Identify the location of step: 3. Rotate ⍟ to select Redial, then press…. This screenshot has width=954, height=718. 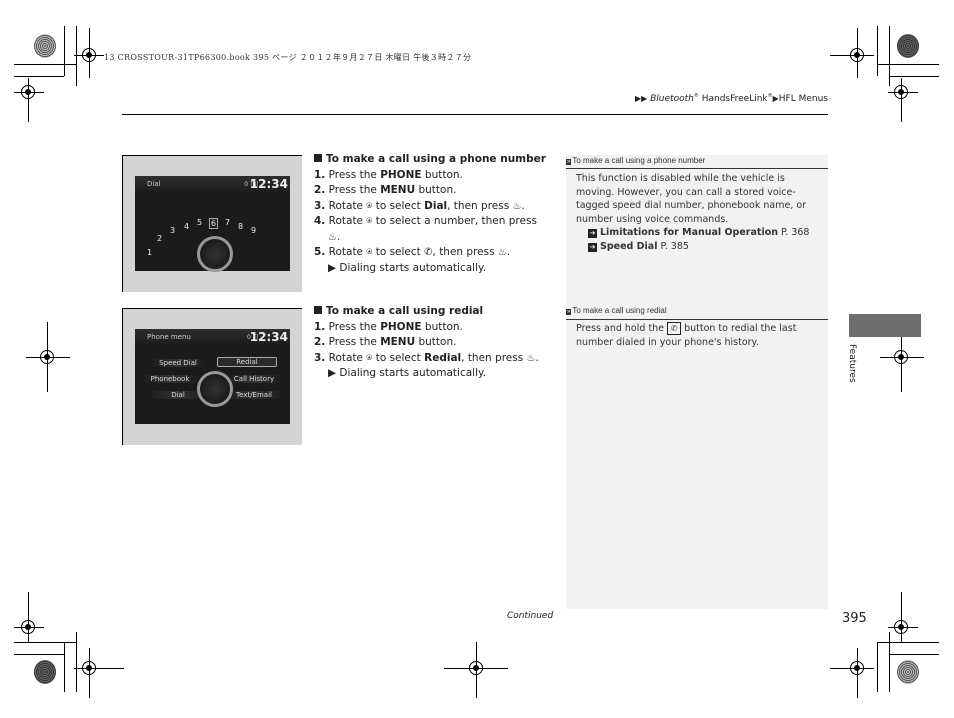
(426, 357).